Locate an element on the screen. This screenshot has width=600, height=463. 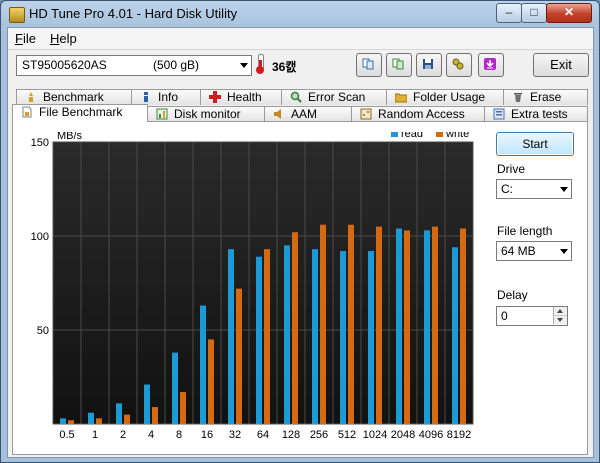
disk-monitor-icon is located at coordinates (162, 114).